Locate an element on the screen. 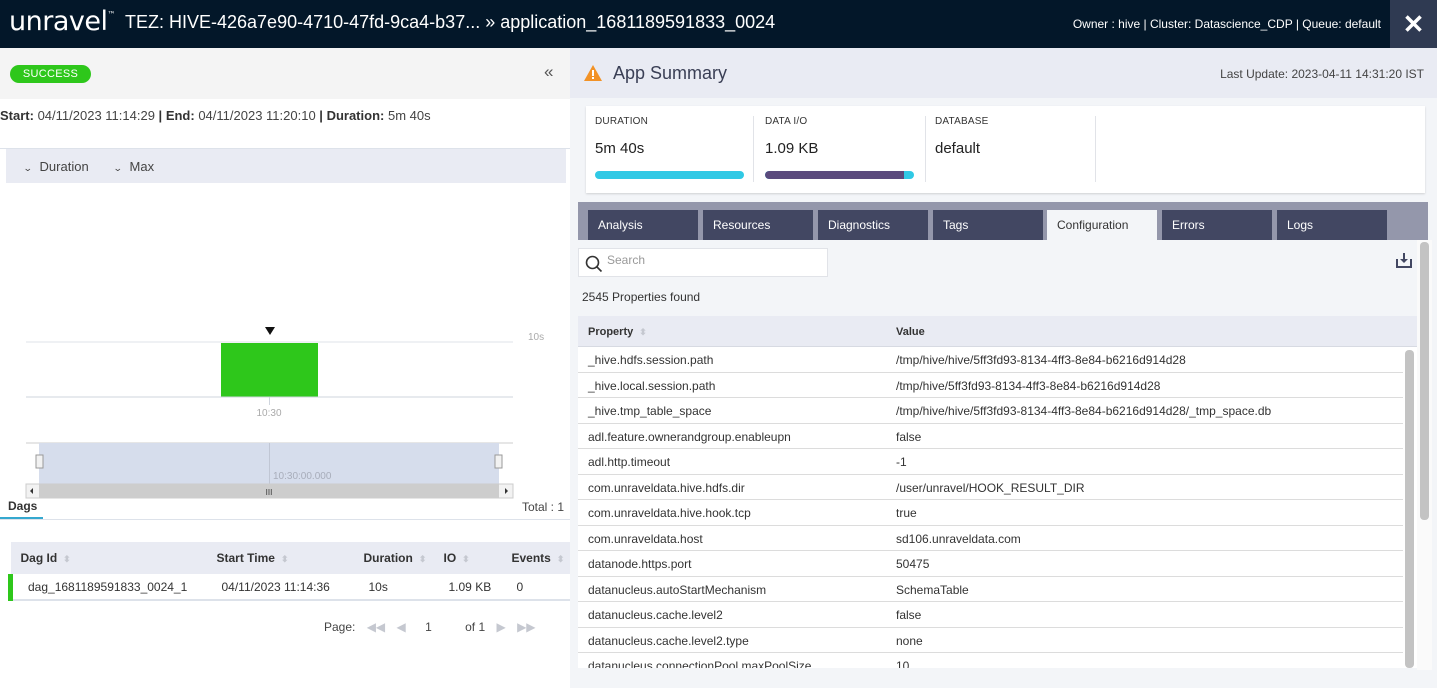  property-name: com.unraveldata.host is located at coordinates (645, 538).